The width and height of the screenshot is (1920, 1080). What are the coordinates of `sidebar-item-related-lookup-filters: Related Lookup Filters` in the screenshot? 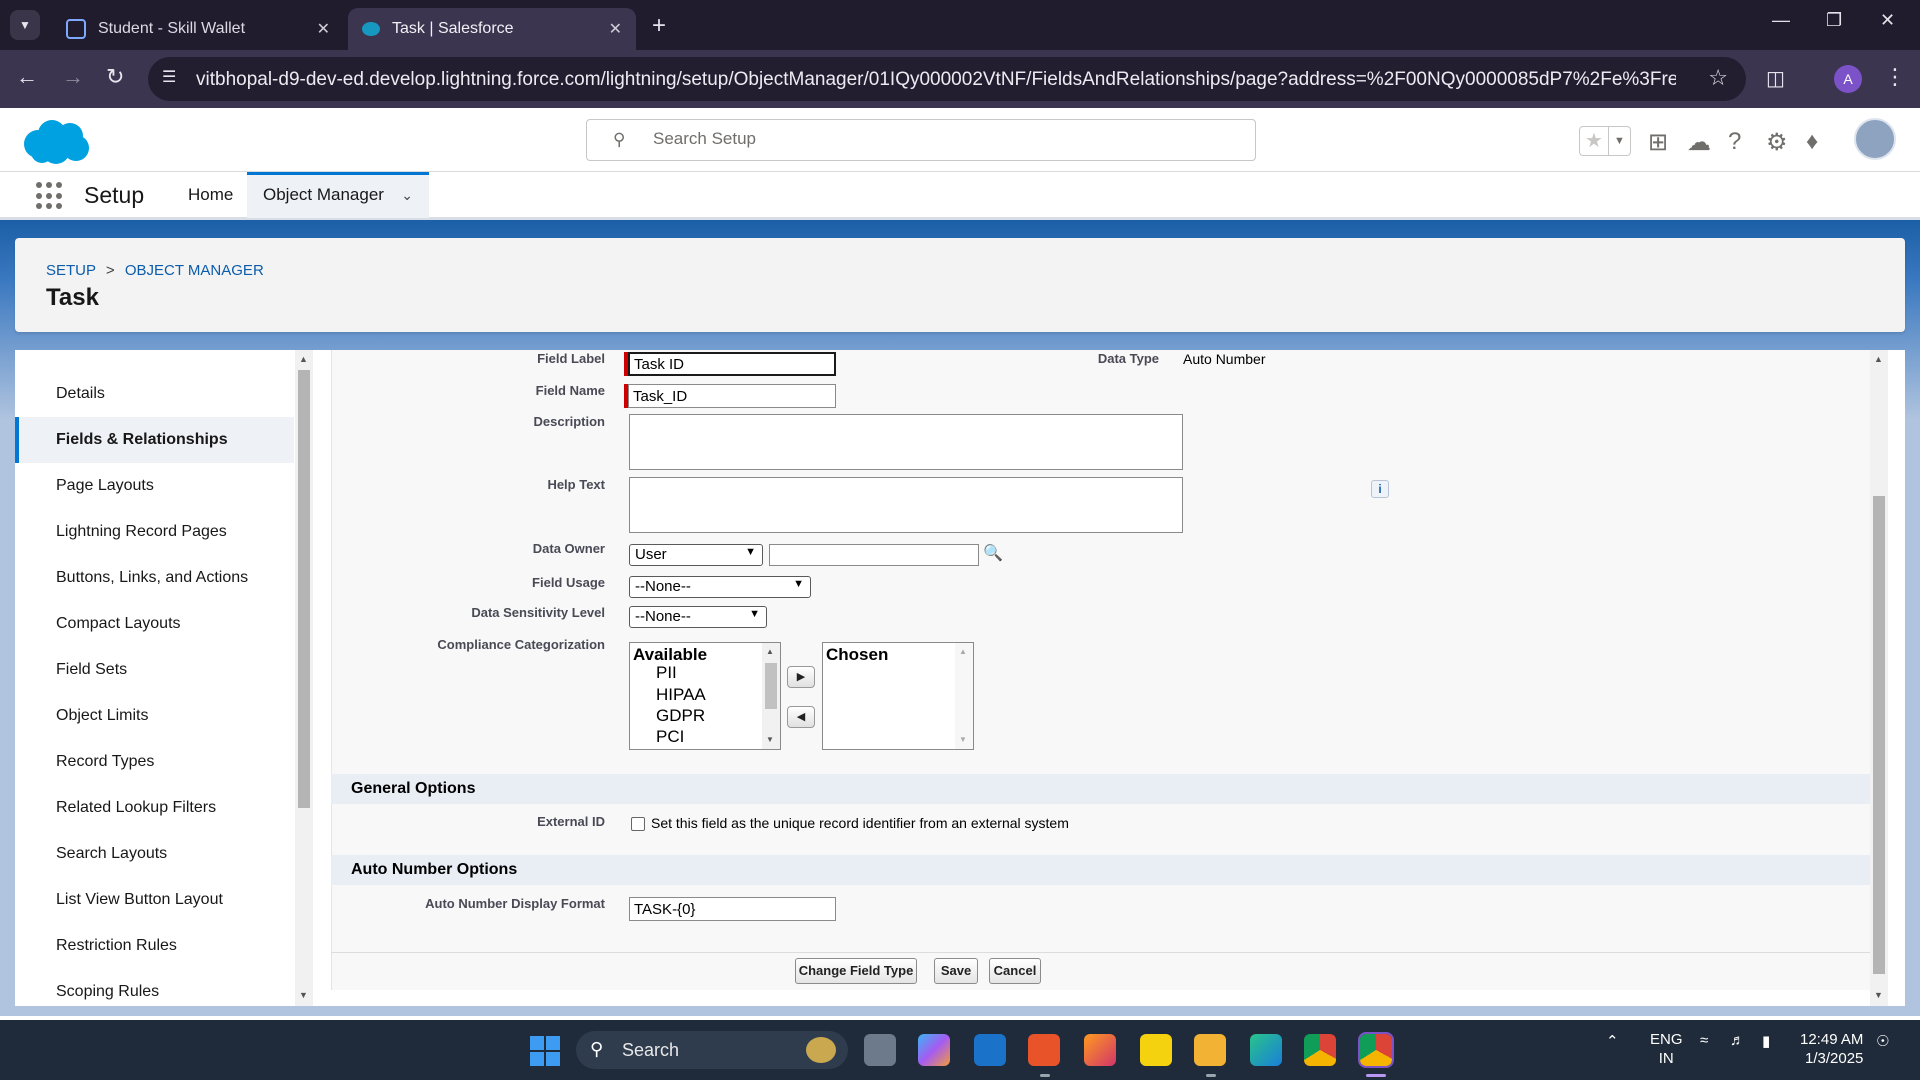 It's located at (154, 808).